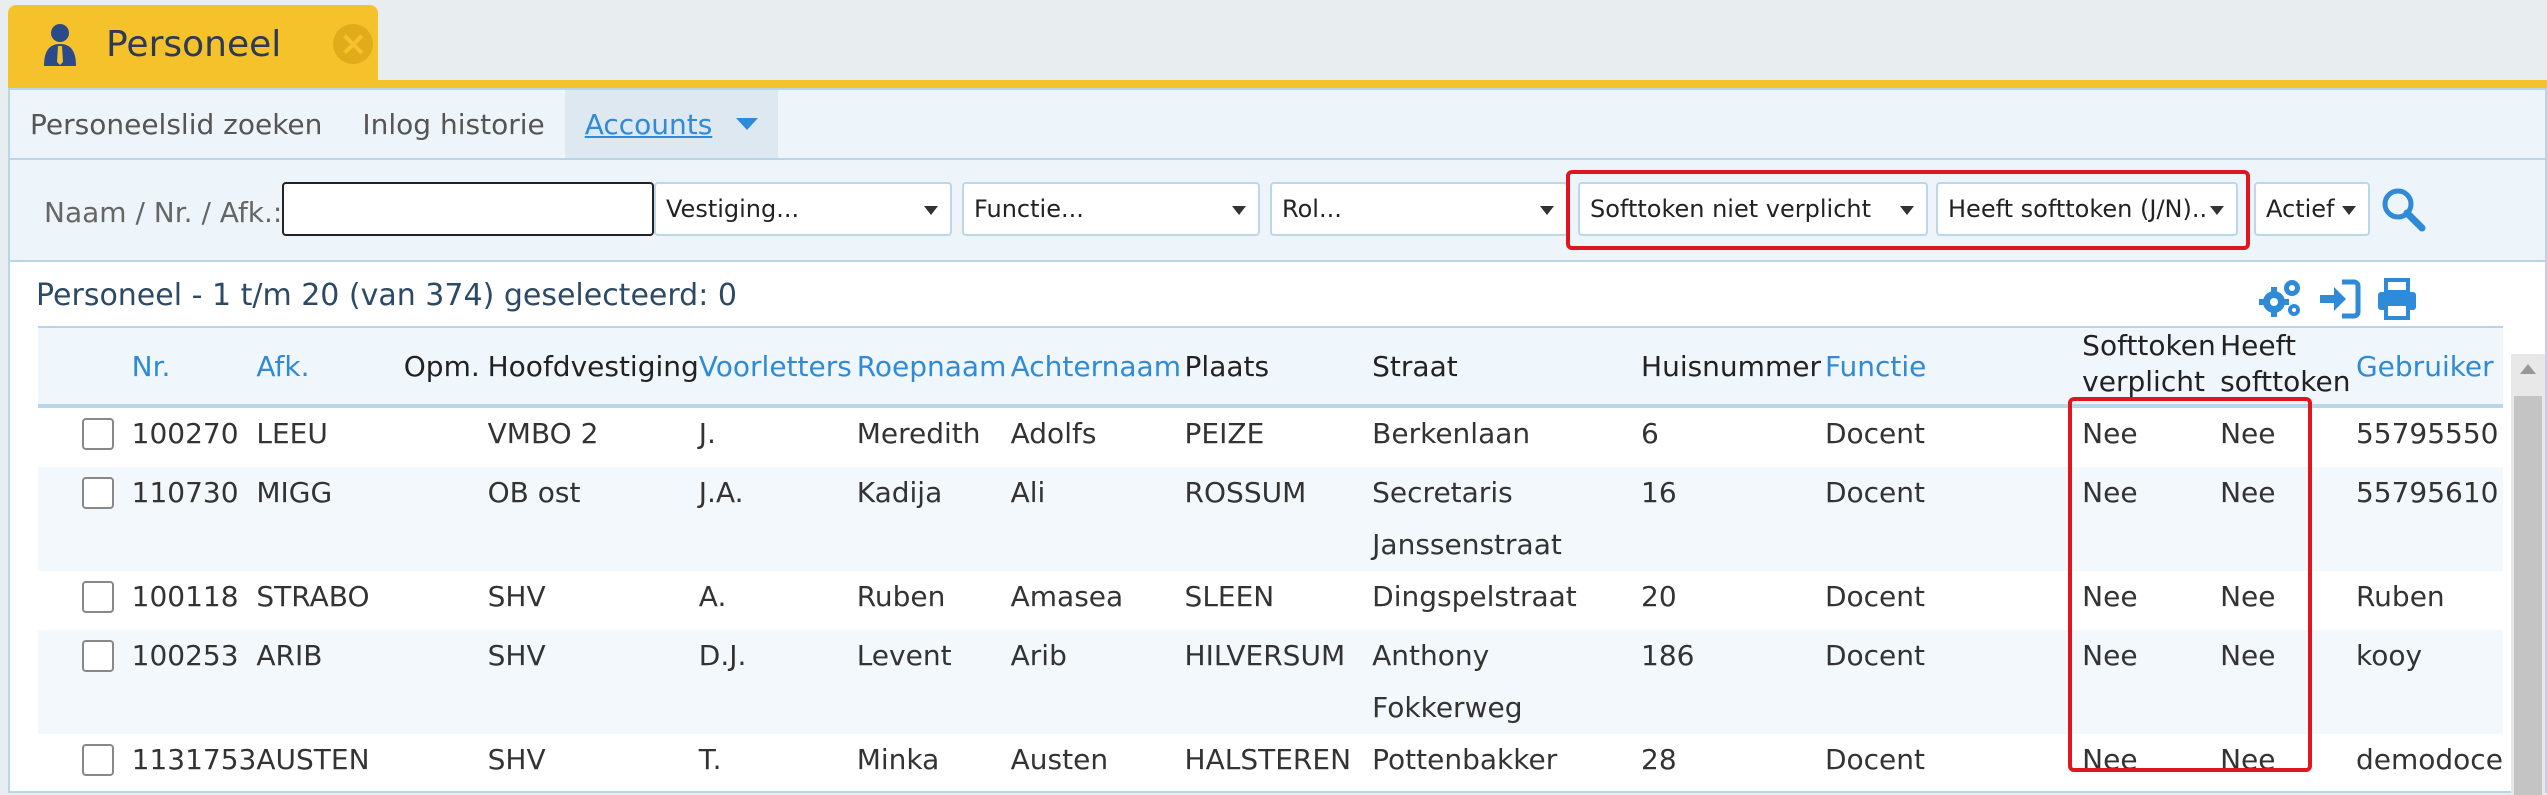 The height and width of the screenshot is (795, 2547). I want to click on cell-roepnaam: Kadija, so click(899, 492).